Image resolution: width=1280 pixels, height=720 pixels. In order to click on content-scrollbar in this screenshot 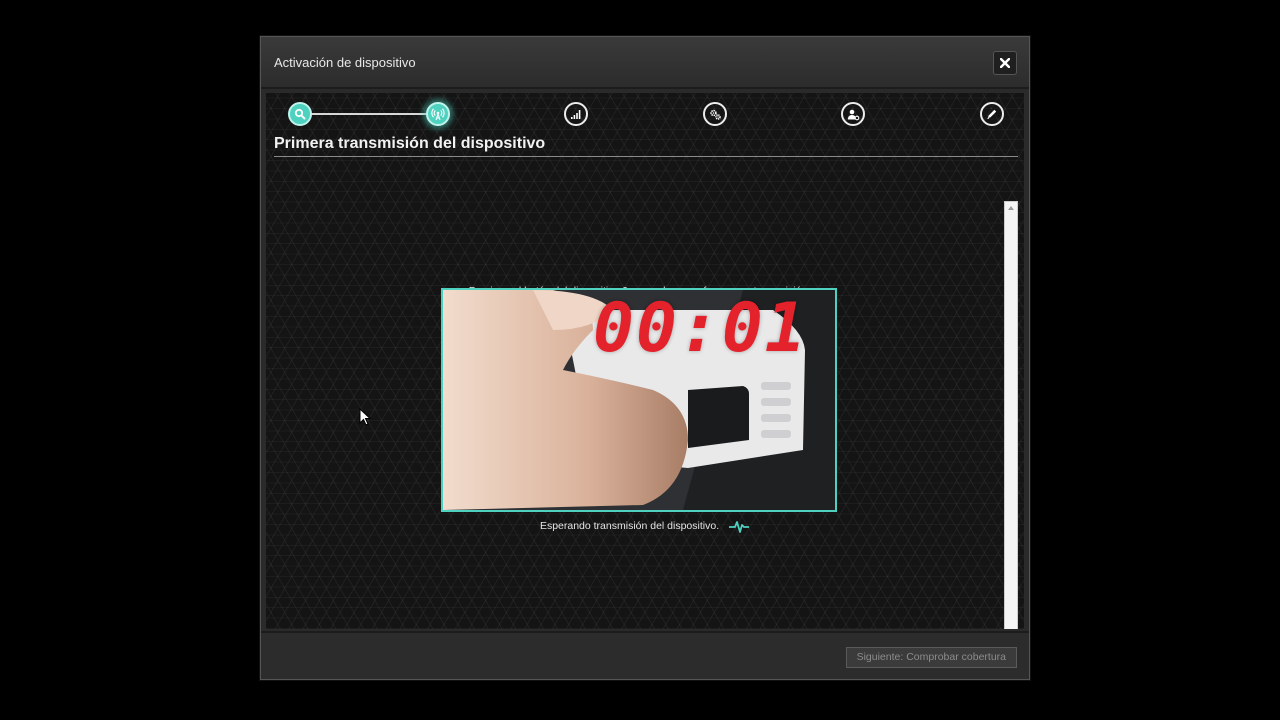, I will do `click(1011, 415)`.